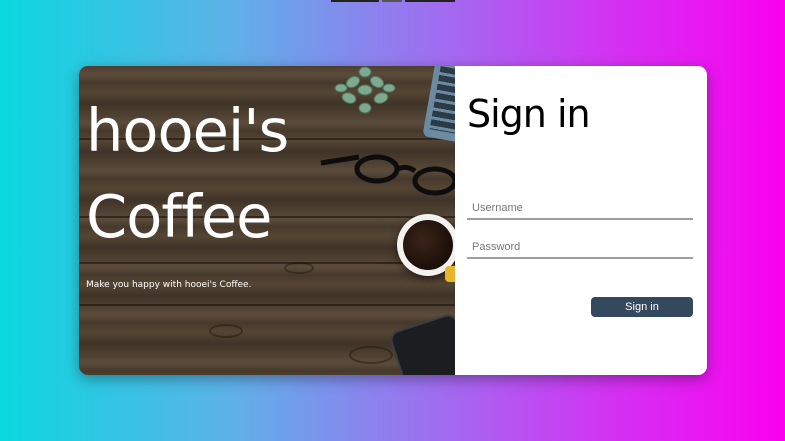 The width and height of the screenshot is (785, 441). I want to click on cup-handle-decoration, so click(450, 274).